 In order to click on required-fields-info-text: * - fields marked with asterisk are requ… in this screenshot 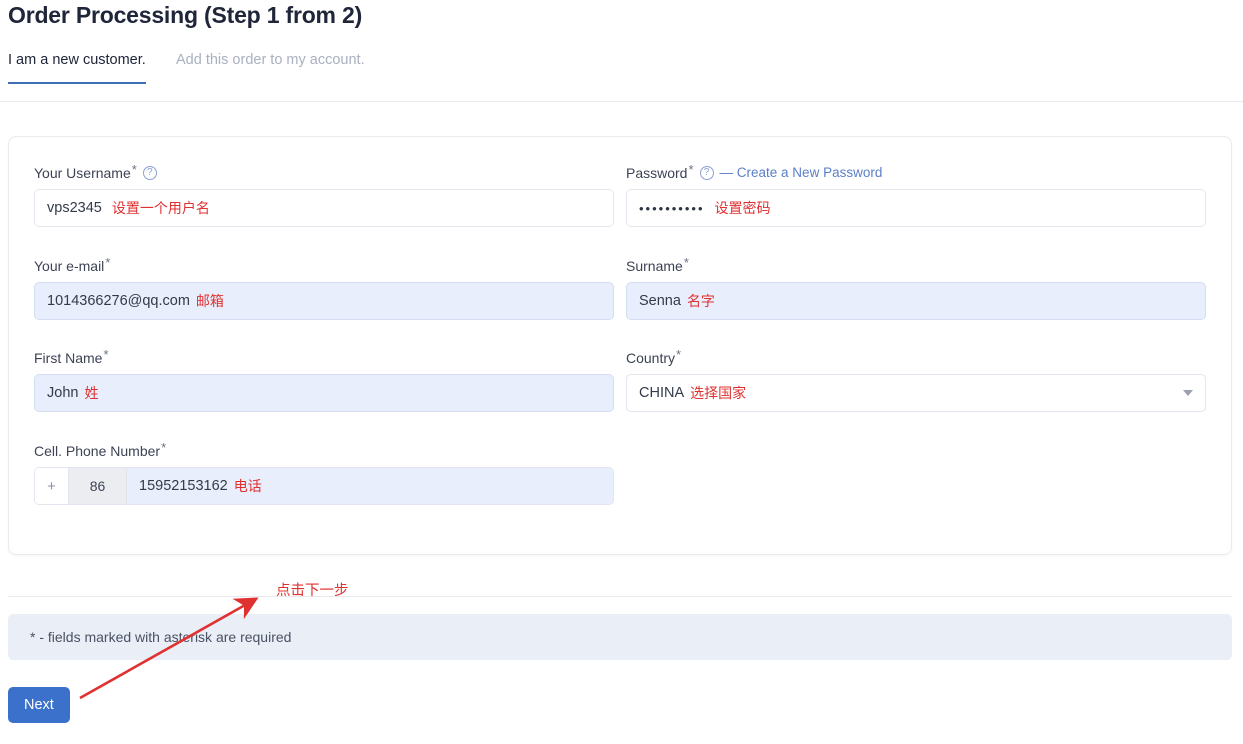, I will do `click(161, 637)`.